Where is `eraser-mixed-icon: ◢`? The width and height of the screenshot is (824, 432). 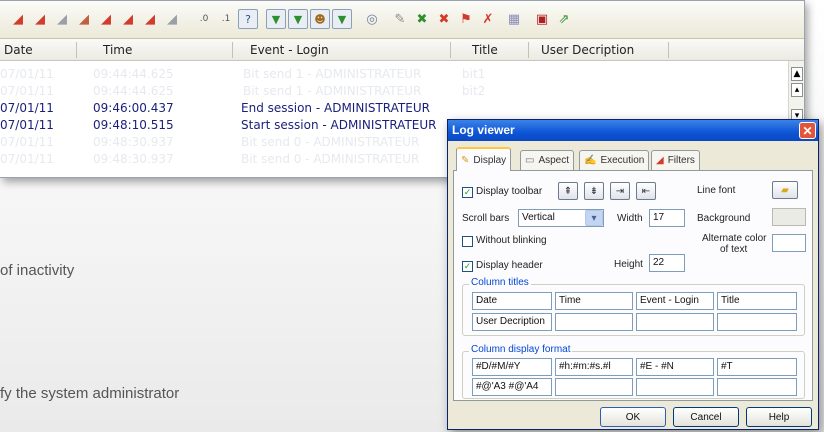
eraser-mixed-icon: ◢ is located at coordinates (84, 19).